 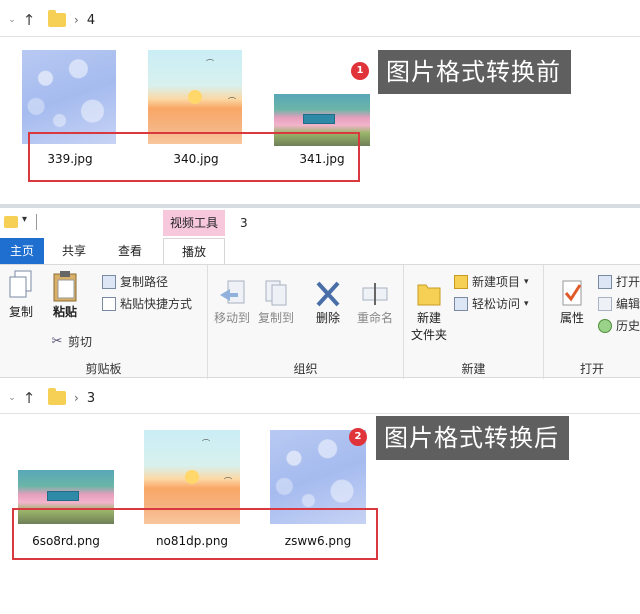 What do you see at coordinates (275, 318) in the screenshot?
I see `copy-to-label: 复制到` at bounding box center [275, 318].